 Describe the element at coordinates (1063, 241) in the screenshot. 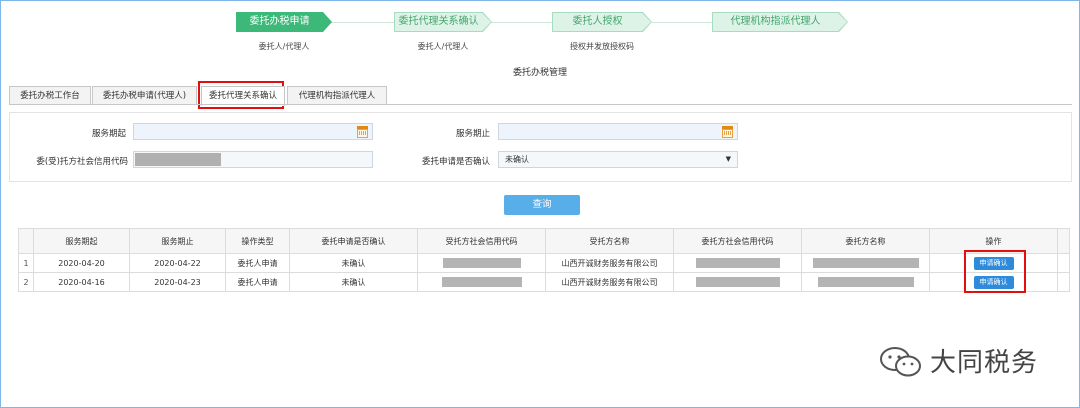

I see `col-spacer` at that location.